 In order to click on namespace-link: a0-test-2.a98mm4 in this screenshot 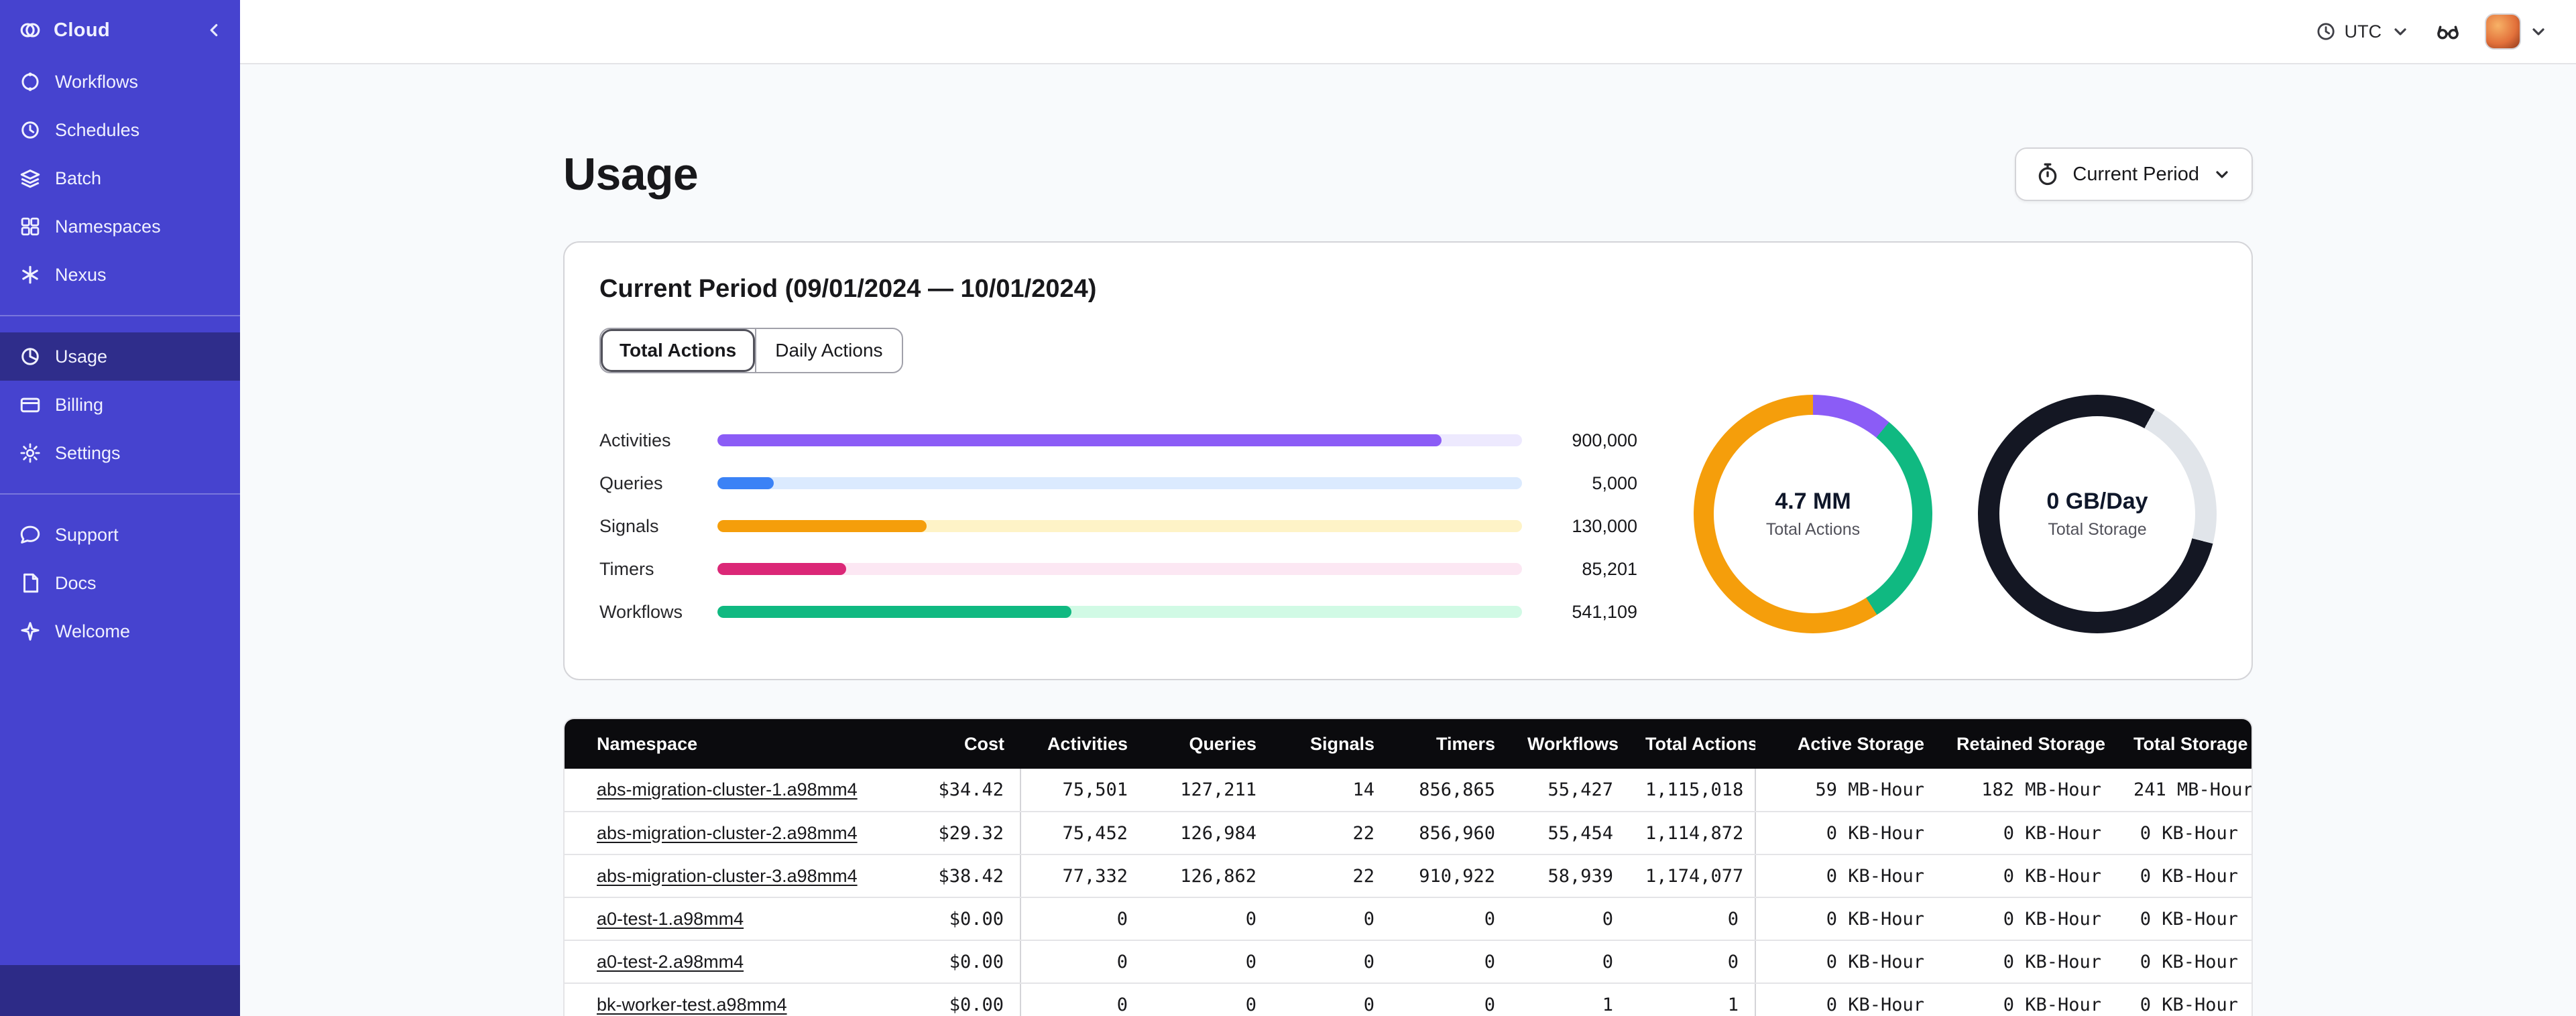, I will do `click(670, 962)`.